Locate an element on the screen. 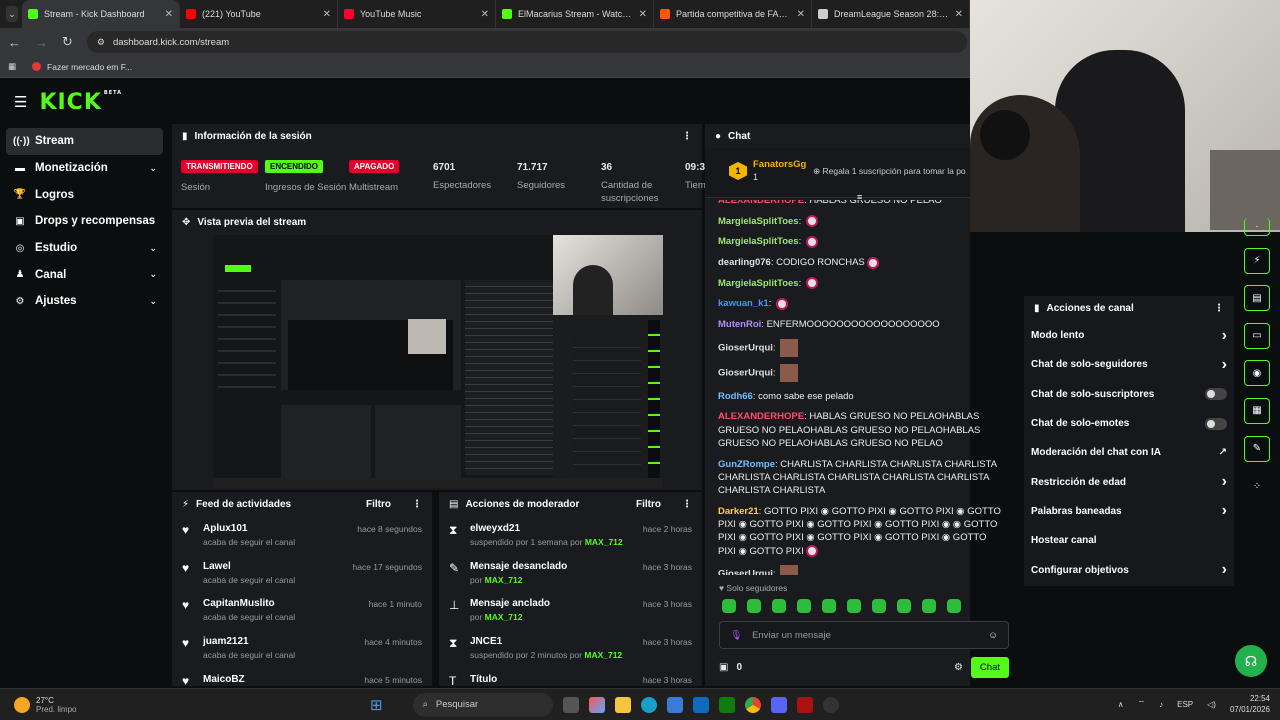 The image size is (1280, 720). channel-action-chat-de-solo-seguidores: Chat de solo-seguidores › is located at coordinates (1129, 364).